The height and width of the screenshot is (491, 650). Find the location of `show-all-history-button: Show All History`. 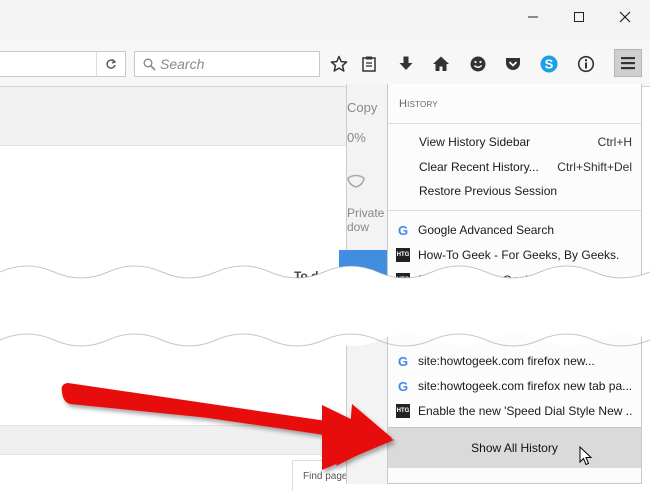

show-all-history-button: Show All History is located at coordinates (514, 447).